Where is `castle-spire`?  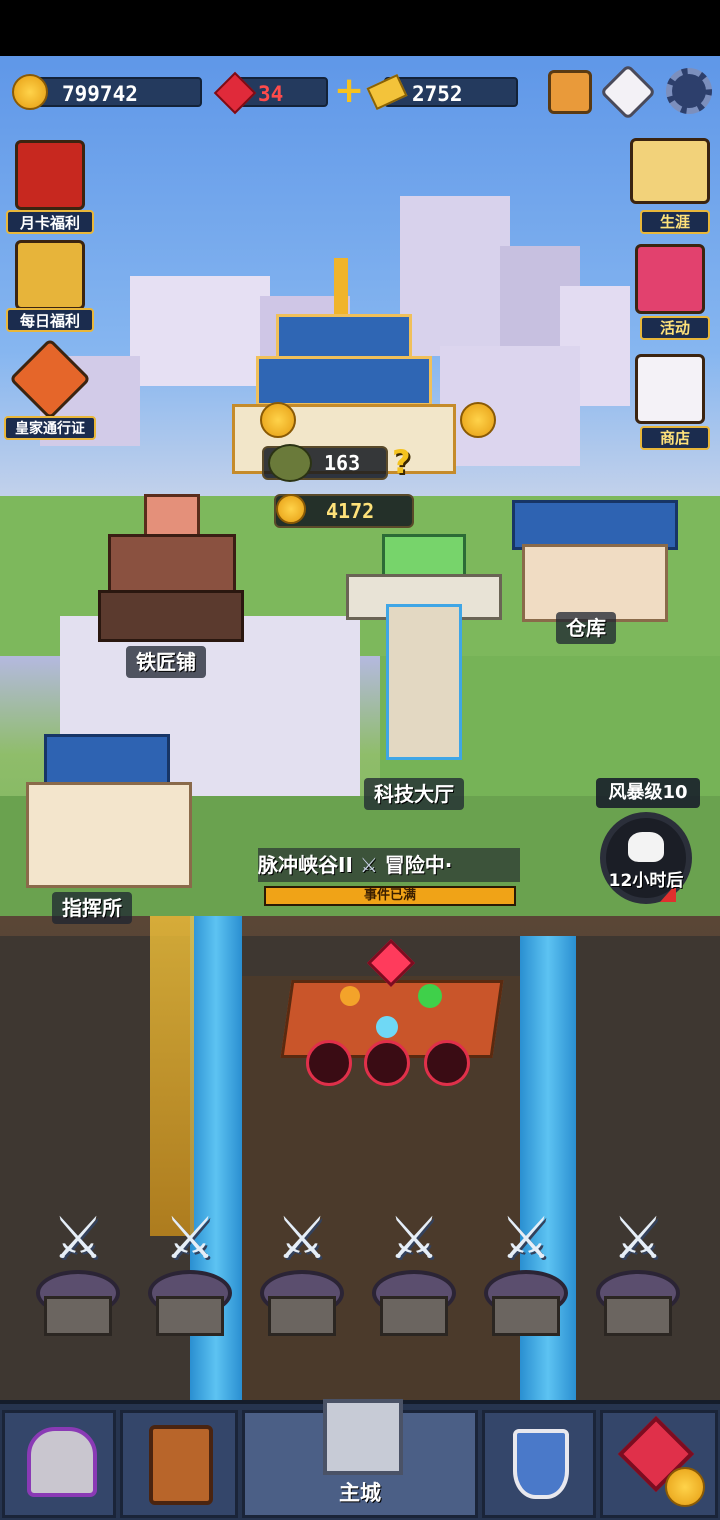 castle-spire is located at coordinates (341, 288).